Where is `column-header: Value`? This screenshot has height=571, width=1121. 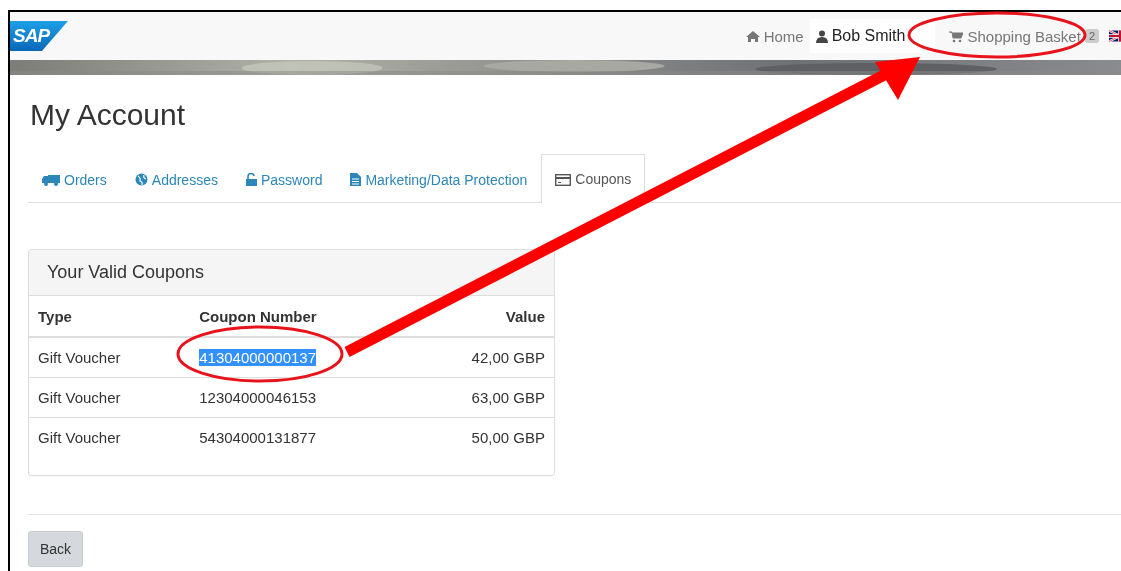
column-header: Value is located at coordinates (480, 316).